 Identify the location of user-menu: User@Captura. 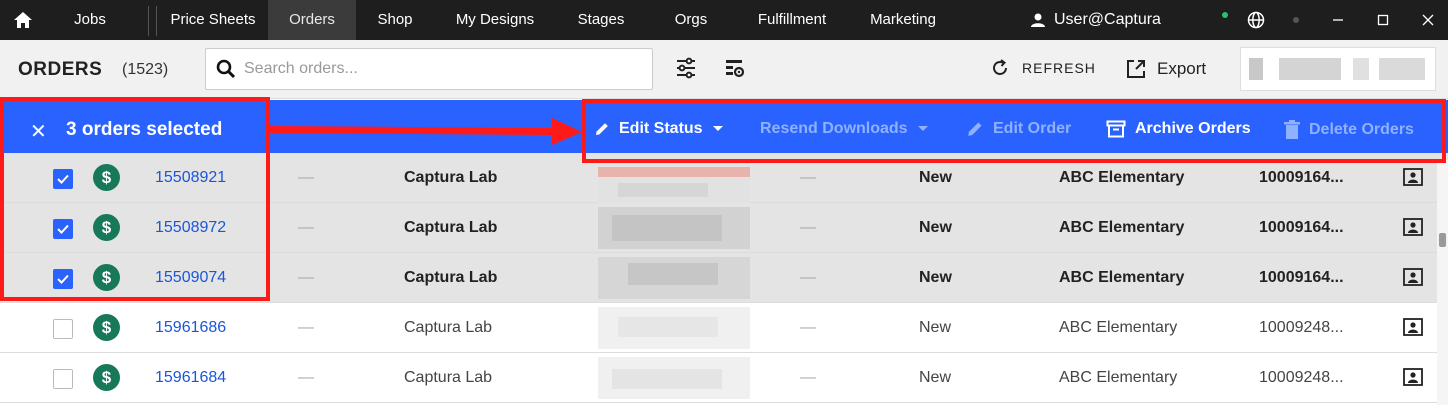
(1095, 20).